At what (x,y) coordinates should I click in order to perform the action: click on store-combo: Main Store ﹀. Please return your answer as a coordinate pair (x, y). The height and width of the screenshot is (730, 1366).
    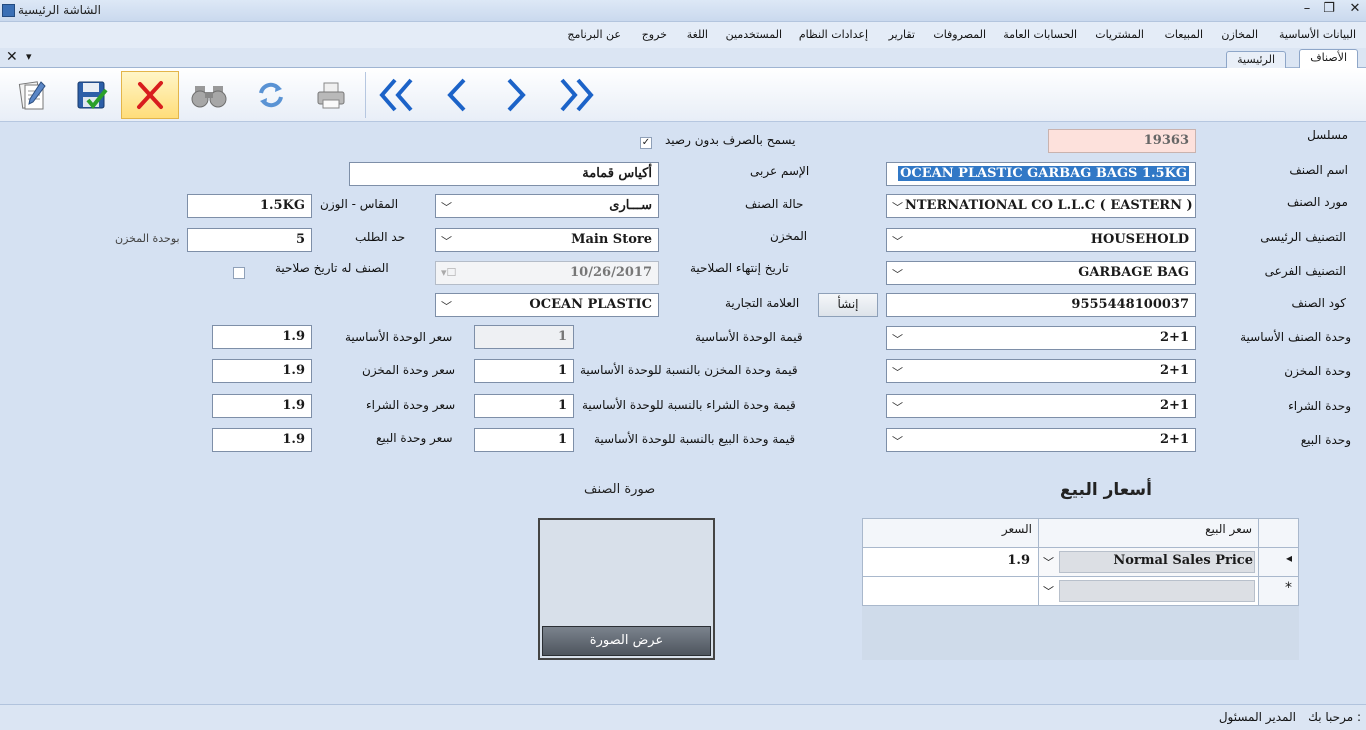
    Looking at the image, I should click on (547, 240).